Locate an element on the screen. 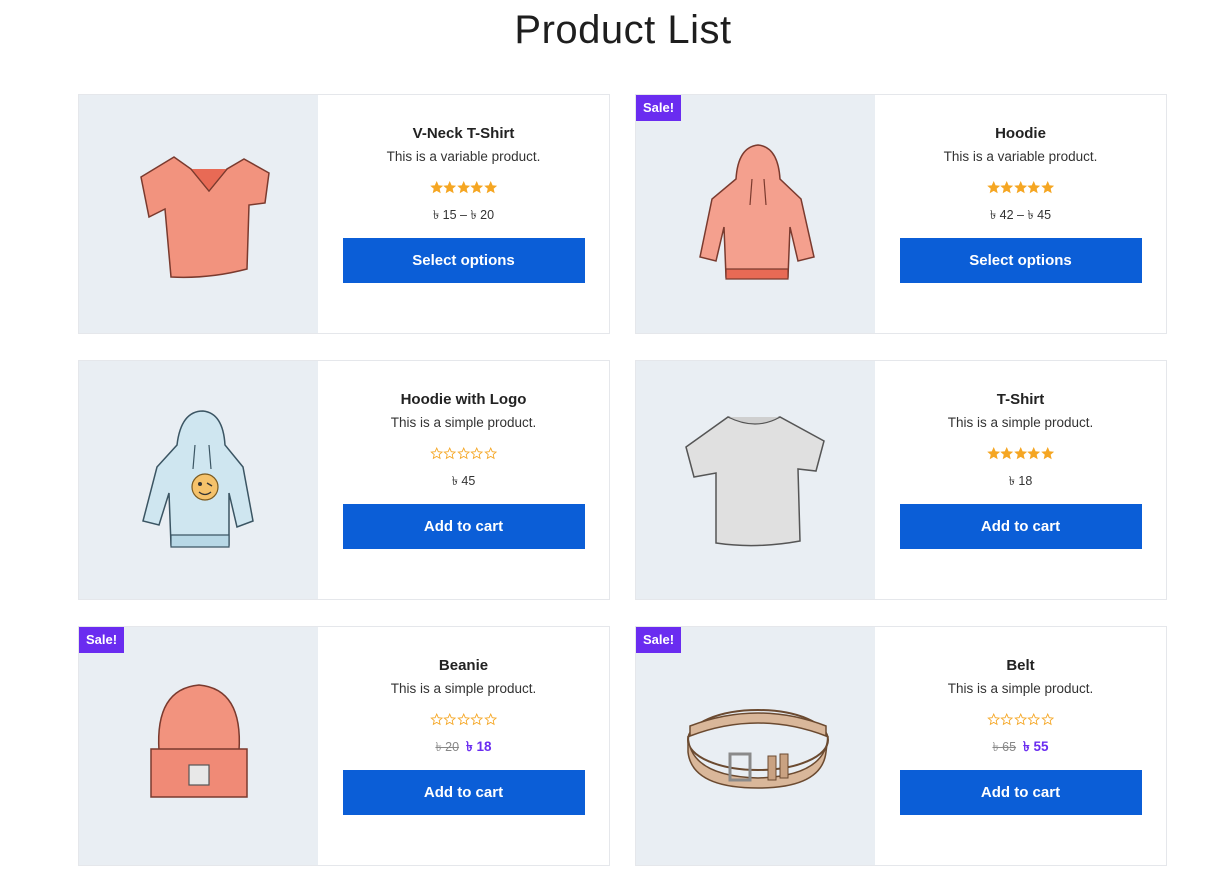  product-price: ৳ 65 ৳ 55 is located at coordinates (1020, 747).